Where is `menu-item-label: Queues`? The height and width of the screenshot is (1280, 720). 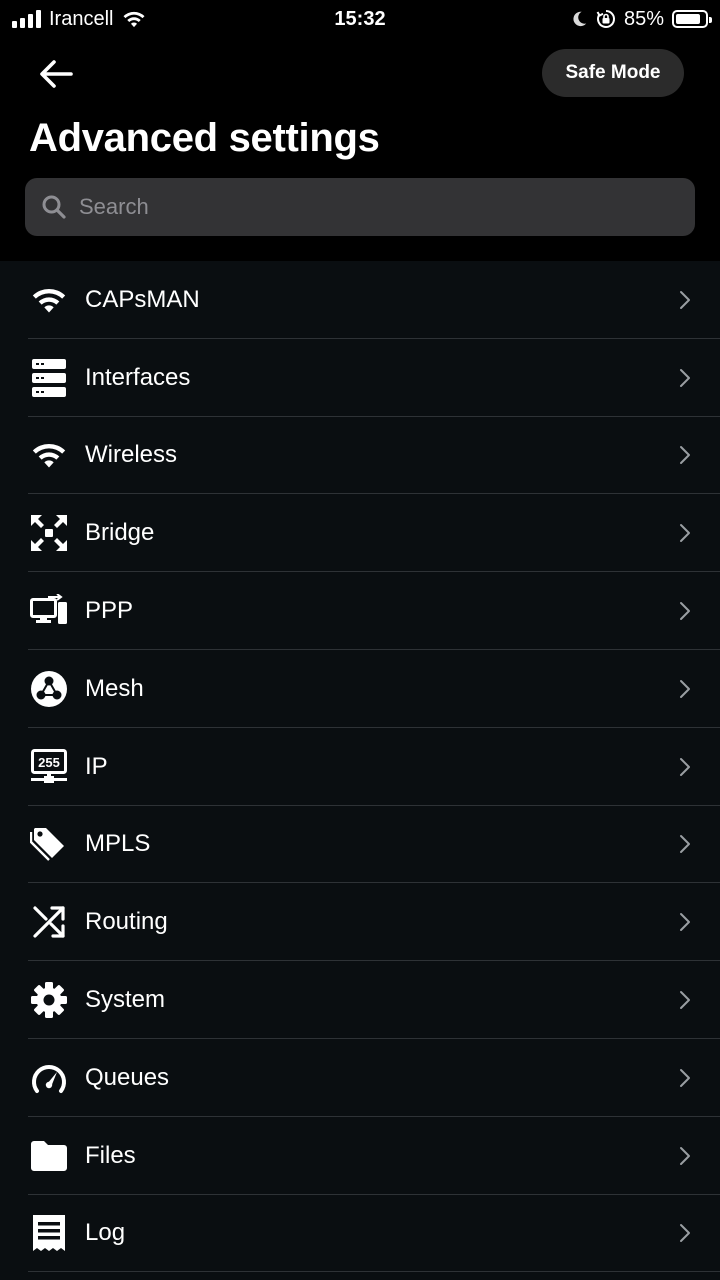 menu-item-label: Queues is located at coordinates (127, 1077).